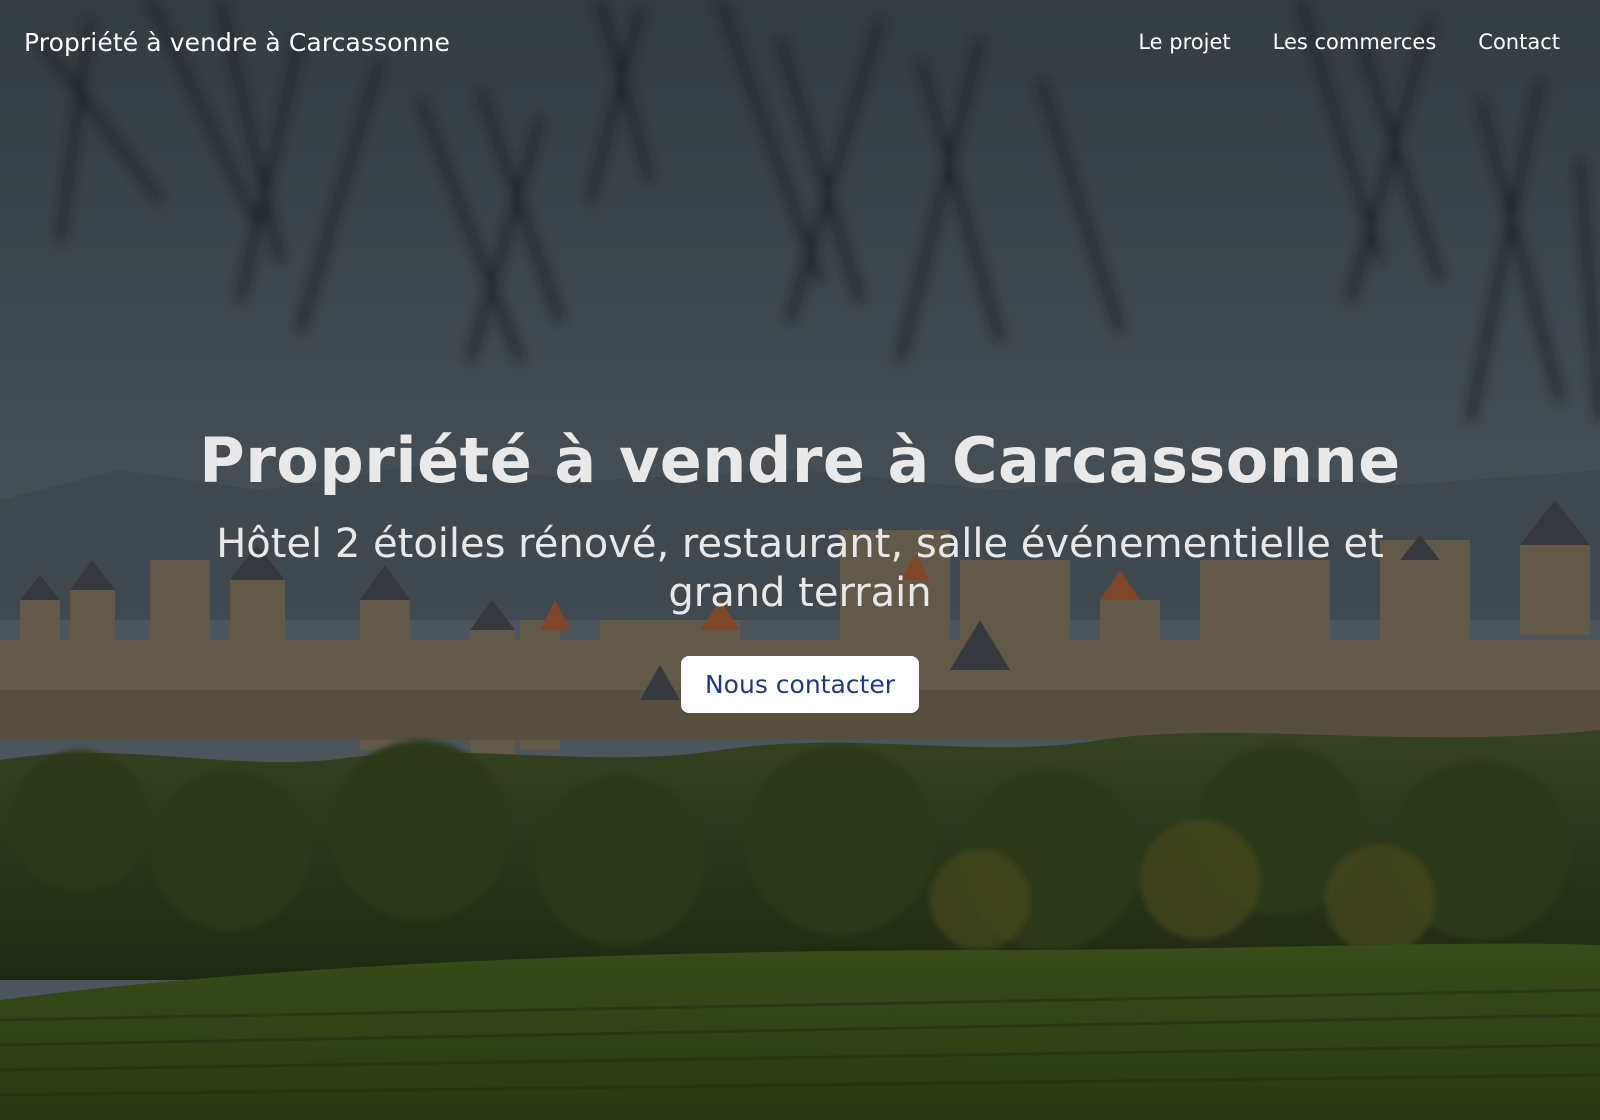  What do you see at coordinates (800, 684) in the screenshot?
I see `contact-button: Nous contacter` at bounding box center [800, 684].